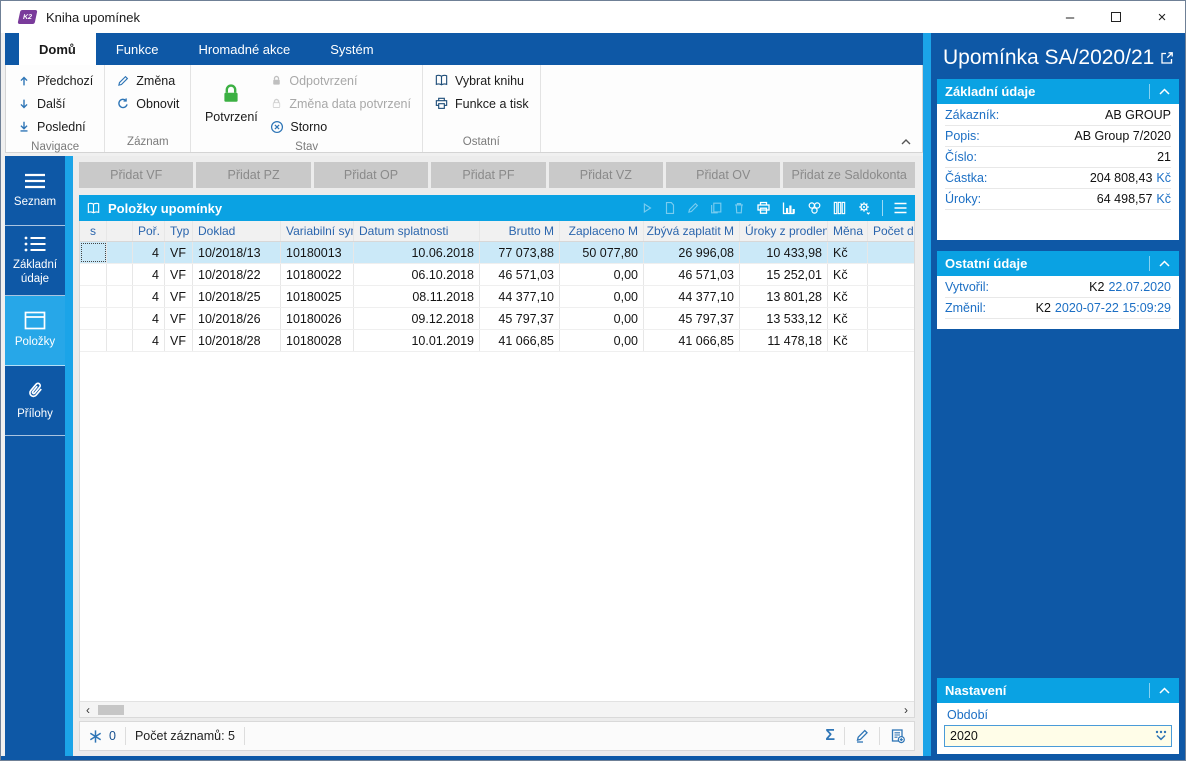  What do you see at coordinates (763, 208) in the screenshot?
I see `print-icon` at bounding box center [763, 208].